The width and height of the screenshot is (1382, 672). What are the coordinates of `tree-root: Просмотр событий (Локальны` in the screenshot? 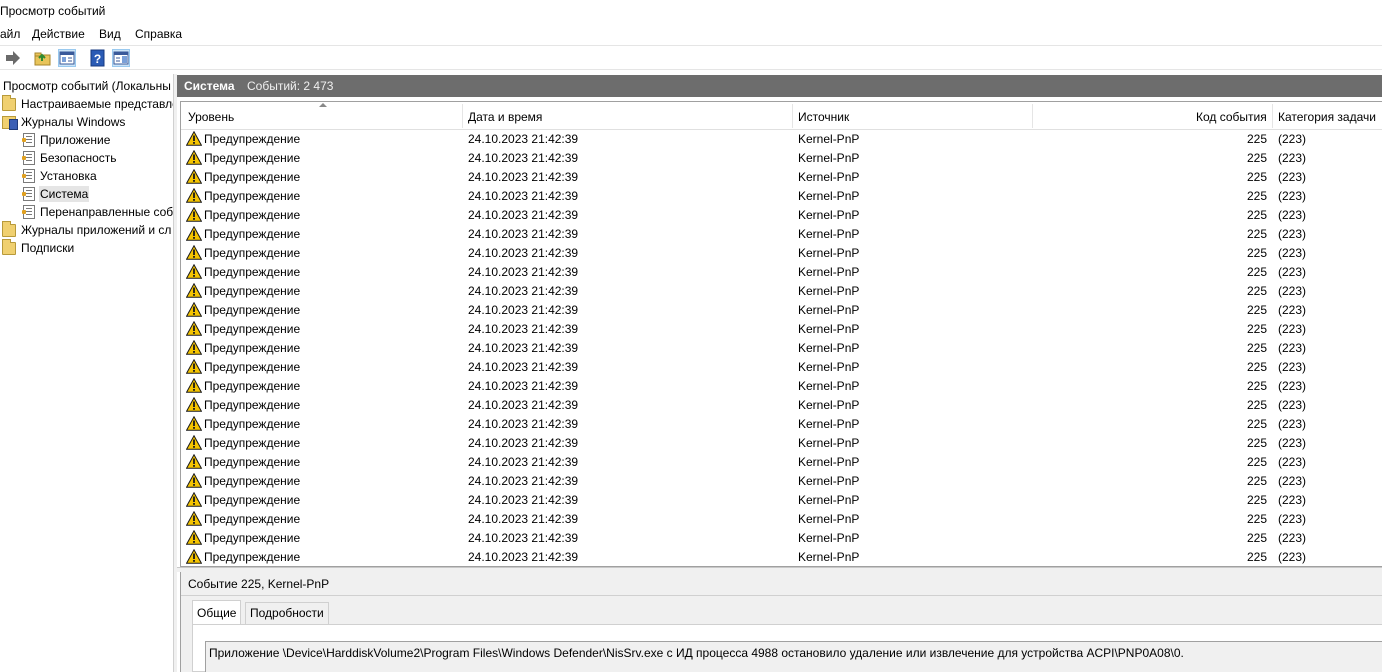 It's located at (86, 86).